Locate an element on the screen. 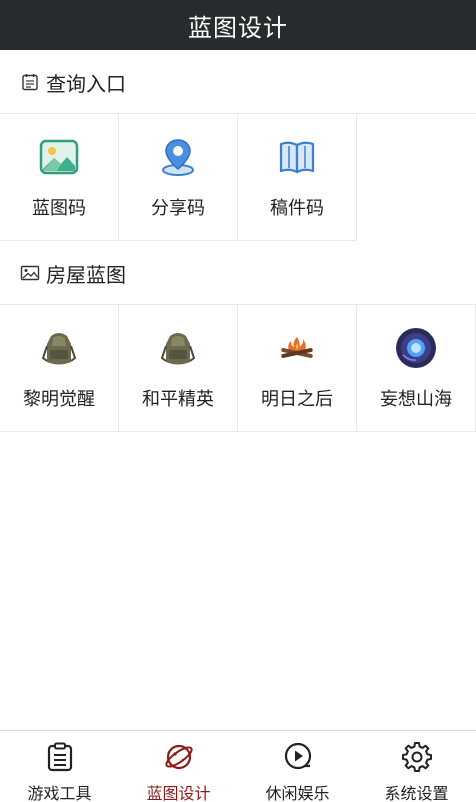 Image resolution: width=476 pixels, height=802 pixels. bottom-tab-bar: 游戏工具 蓝图设计 休闲娱乐 系统设置 is located at coordinates (238, 766).